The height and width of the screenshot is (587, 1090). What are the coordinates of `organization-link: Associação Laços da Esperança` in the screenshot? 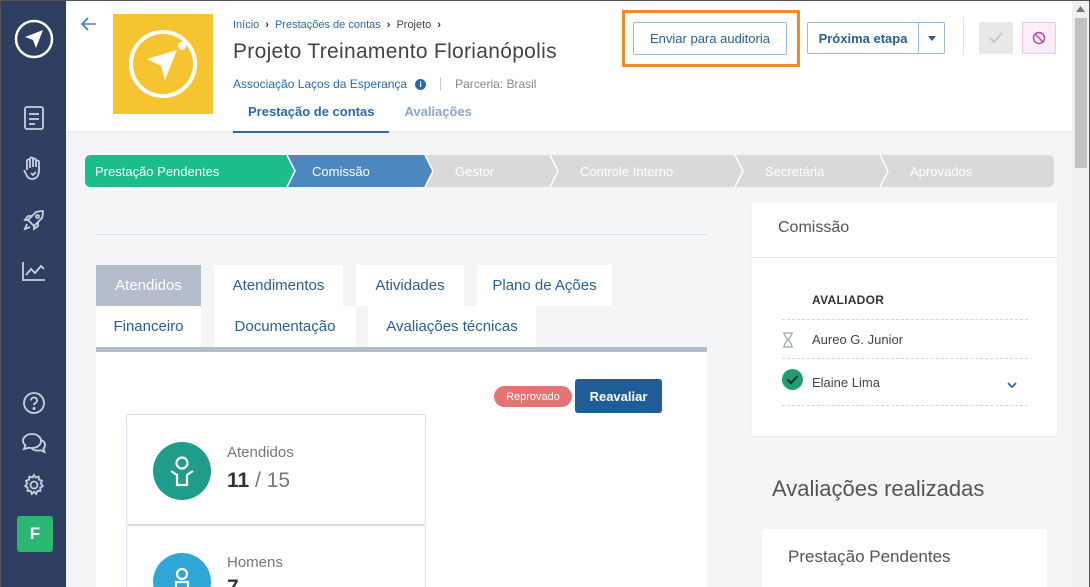 It's located at (320, 84).